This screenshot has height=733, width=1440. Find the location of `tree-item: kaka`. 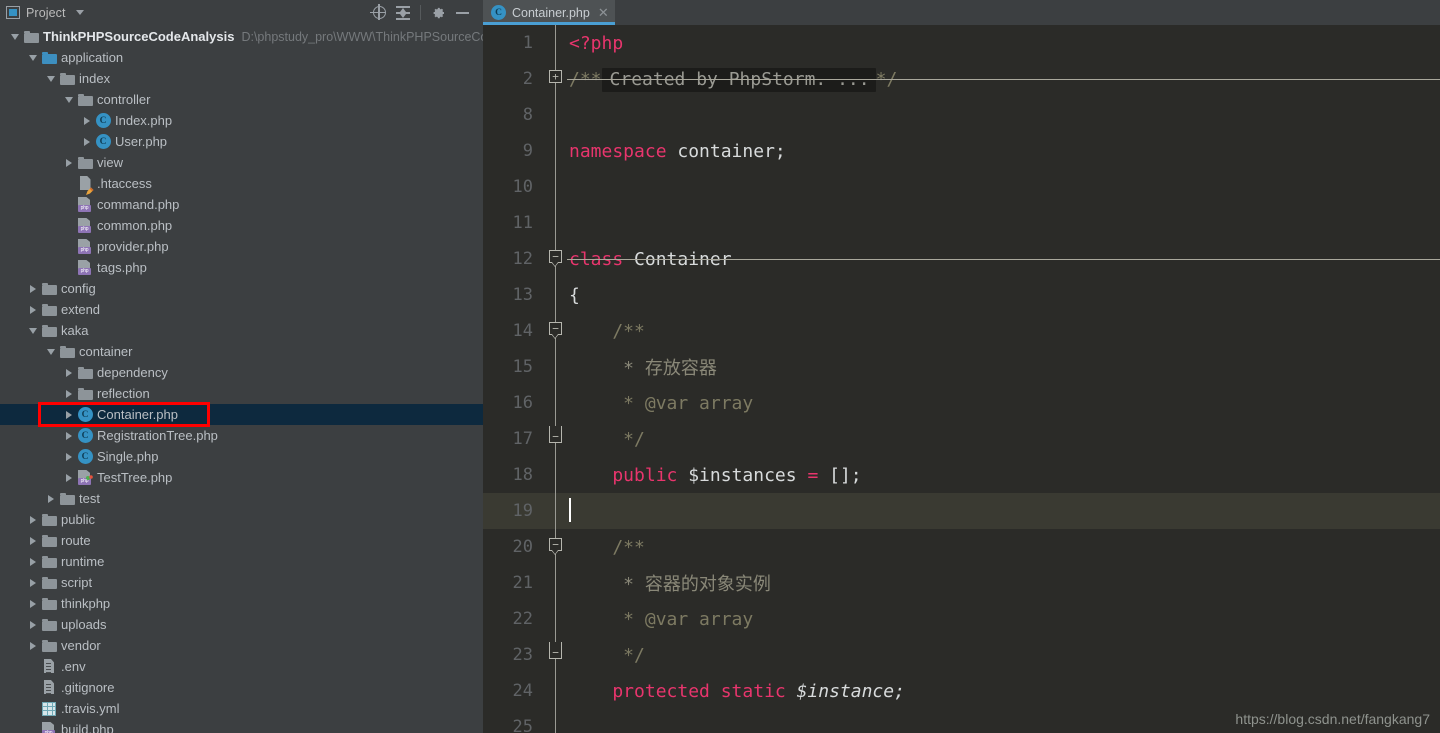

tree-item: kaka is located at coordinates (241, 330).